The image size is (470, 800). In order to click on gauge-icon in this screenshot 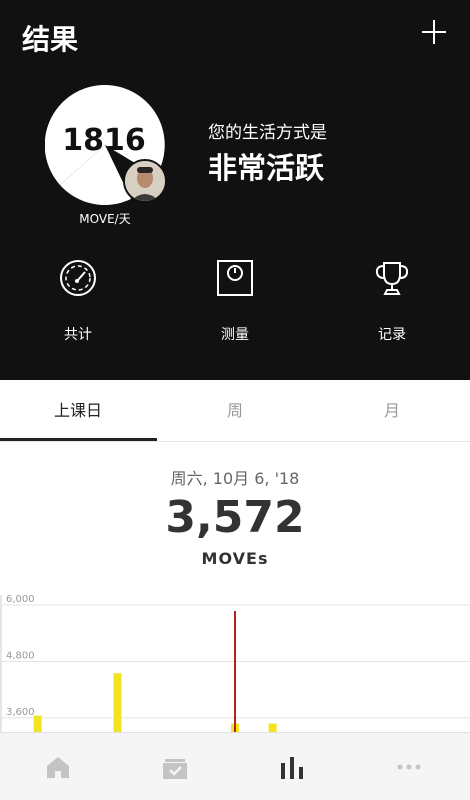, I will do `click(78, 278)`.